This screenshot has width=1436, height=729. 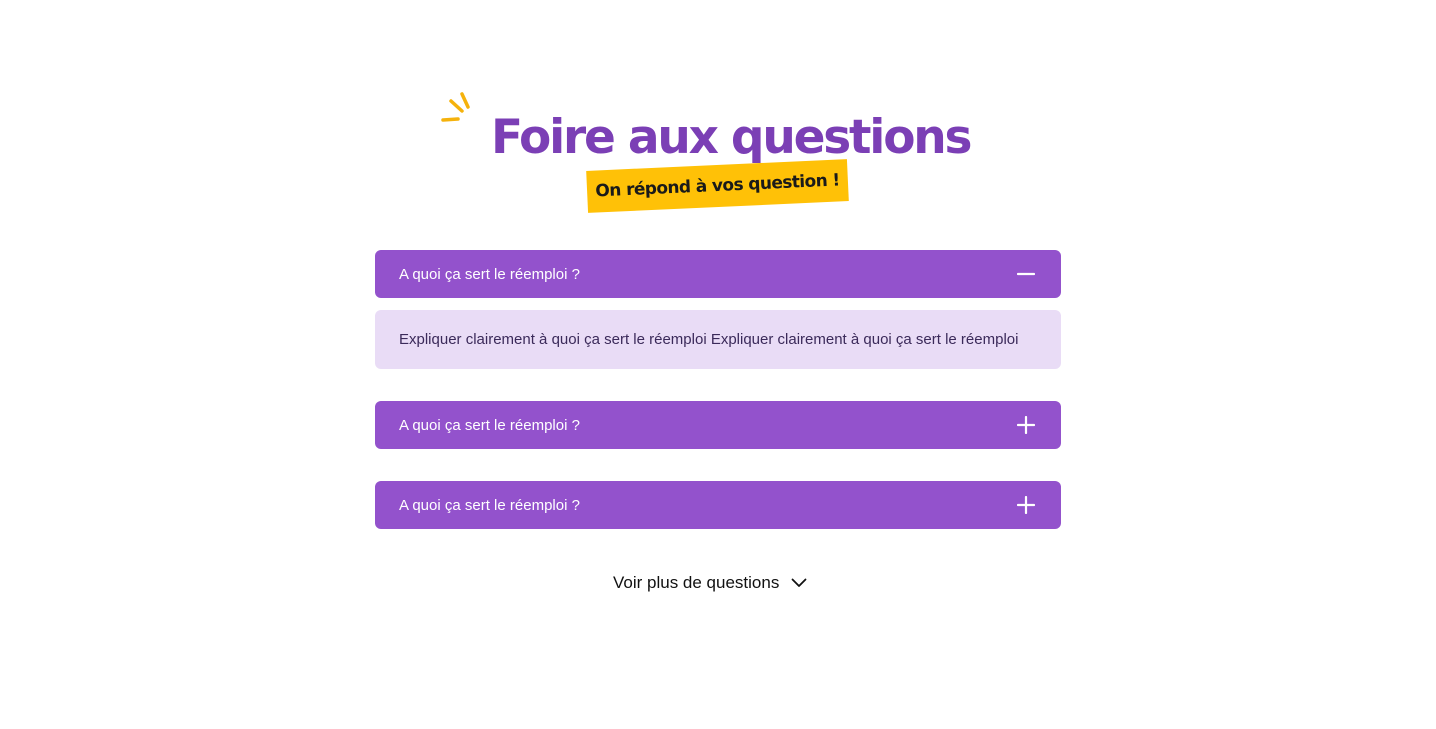 What do you see at coordinates (732, 137) in the screenshot?
I see `page-title: Foire aux questions` at bounding box center [732, 137].